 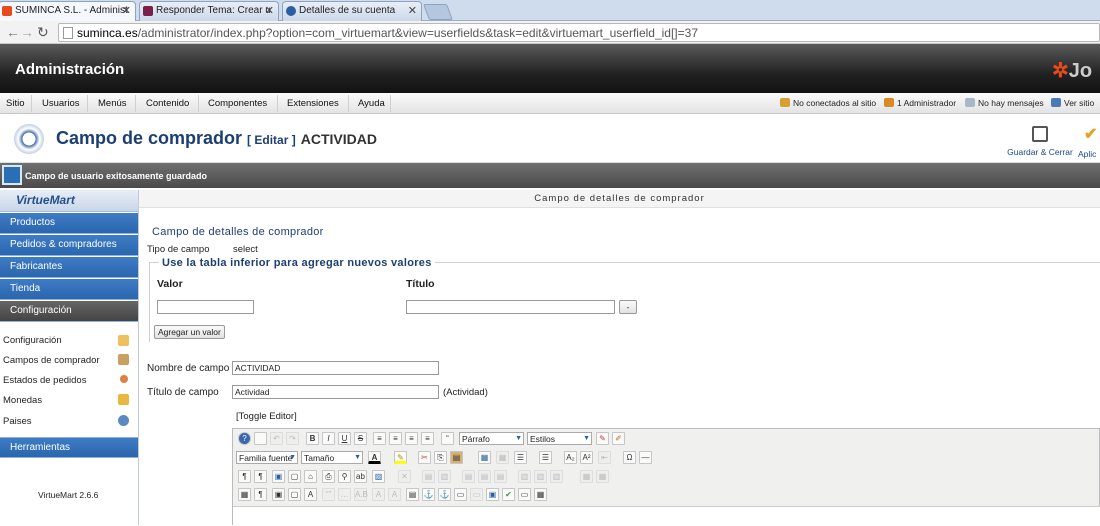 I want to click on field-title-input: Actividad, so click(x=335, y=392).